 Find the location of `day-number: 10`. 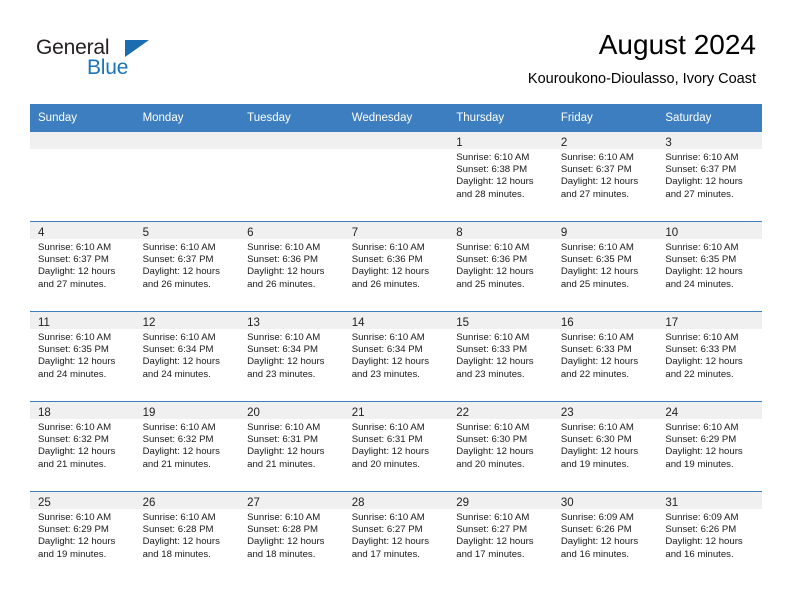

day-number: 10 is located at coordinates (672, 233).